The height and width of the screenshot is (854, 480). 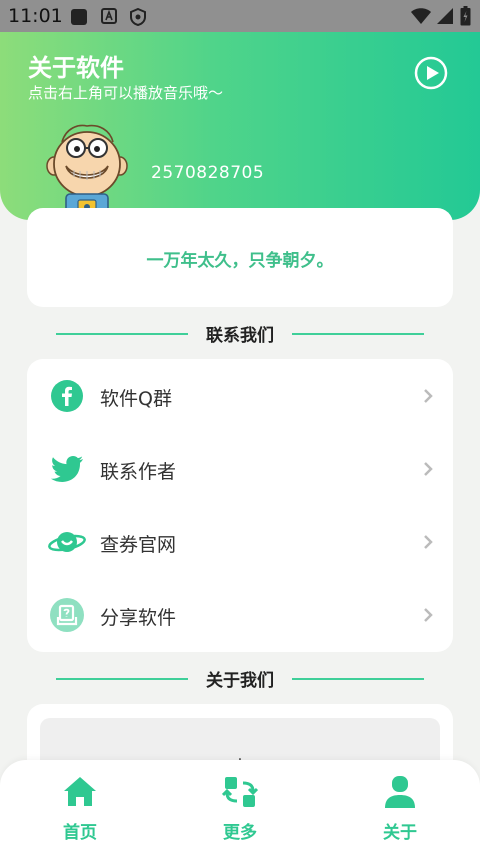 What do you see at coordinates (67, 615) in the screenshot?
I see `share-box-icon` at bounding box center [67, 615].